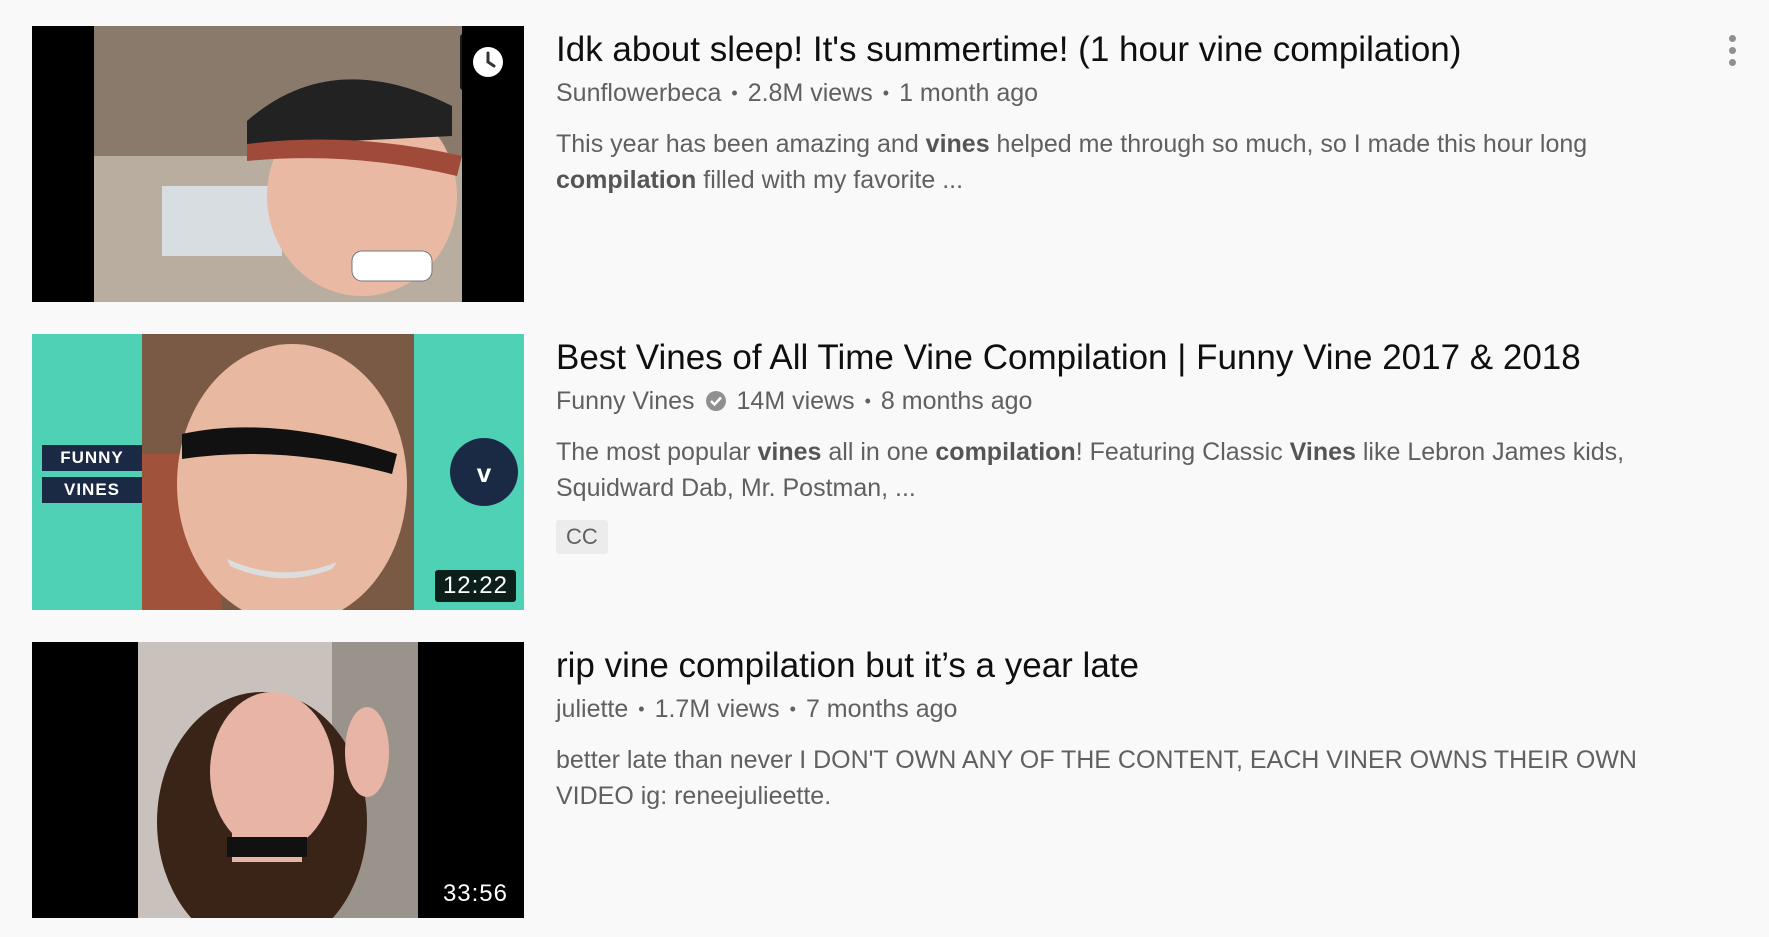  What do you see at coordinates (638, 93) in the screenshot?
I see `channel-name: Sunflowerbeca` at bounding box center [638, 93].